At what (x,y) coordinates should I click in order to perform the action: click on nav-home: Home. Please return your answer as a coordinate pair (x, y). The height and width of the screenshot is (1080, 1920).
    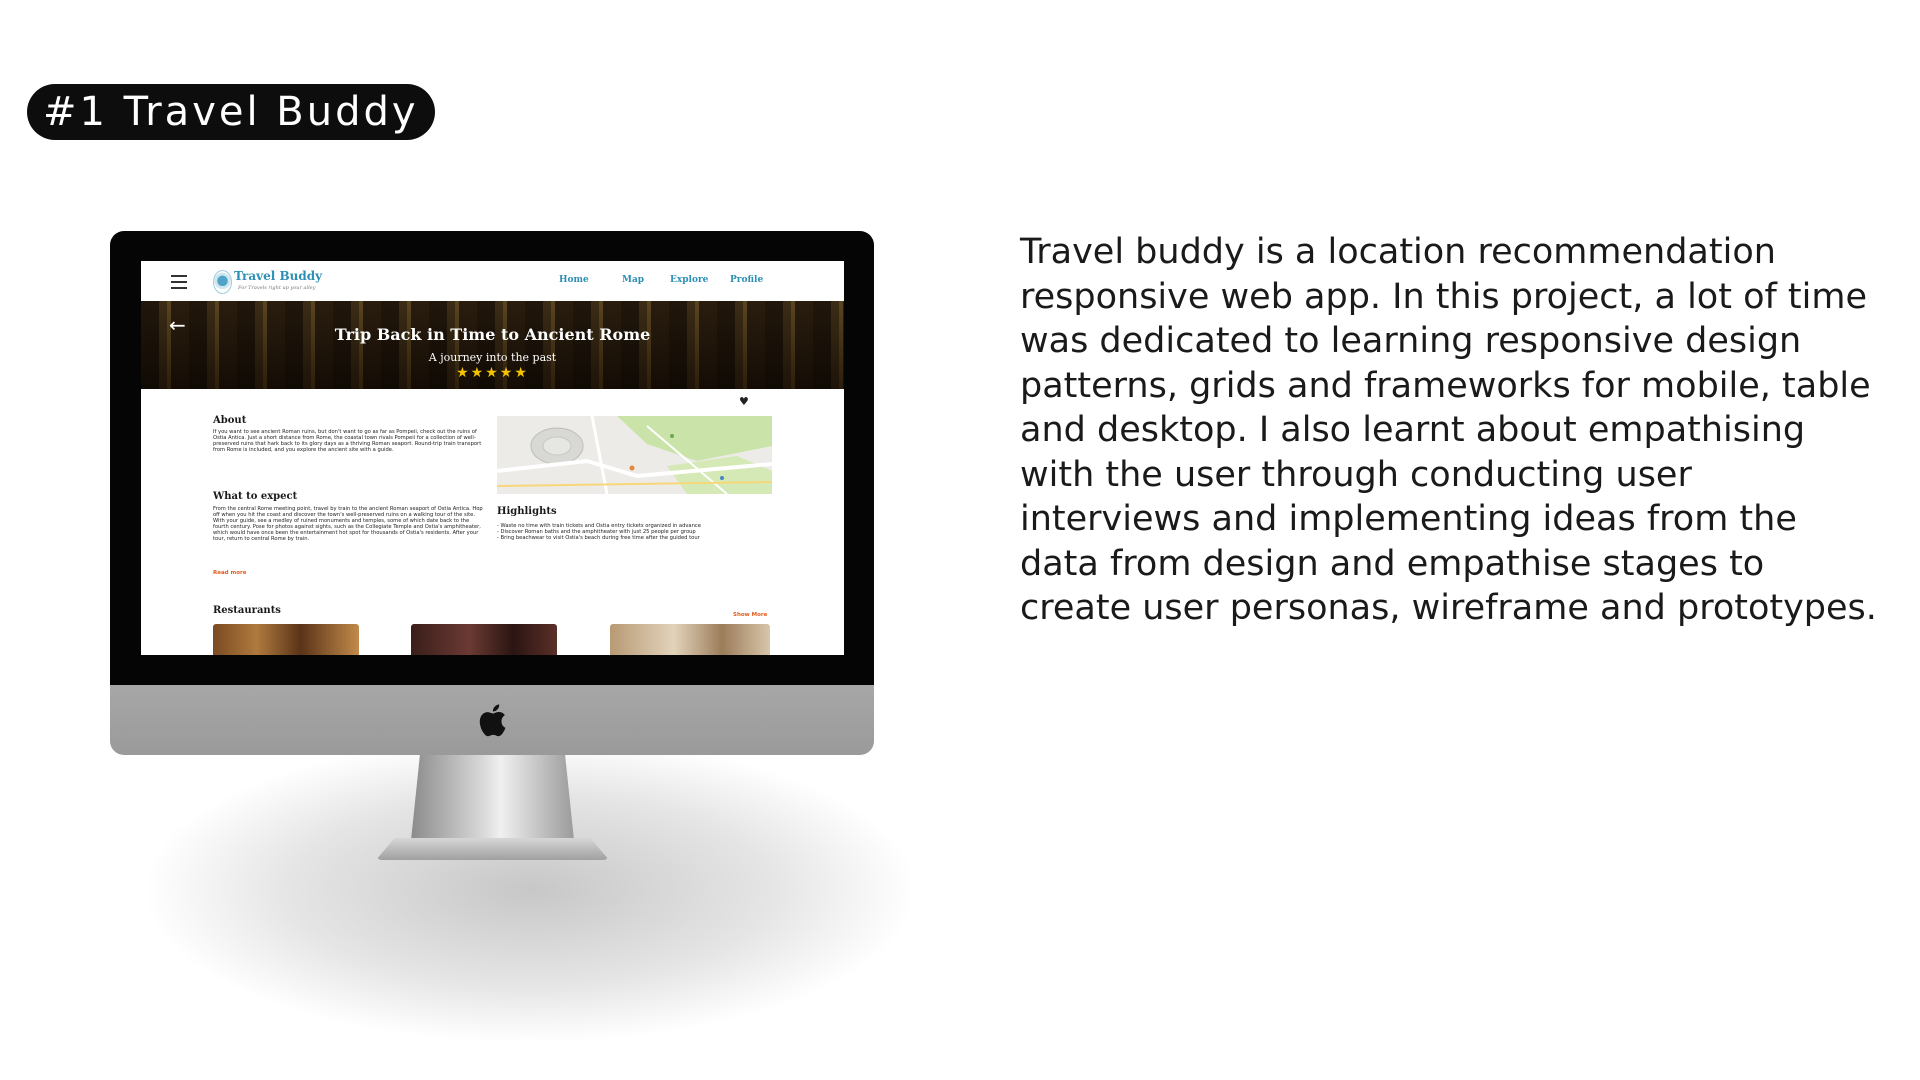
    Looking at the image, I should click on (574, 280).